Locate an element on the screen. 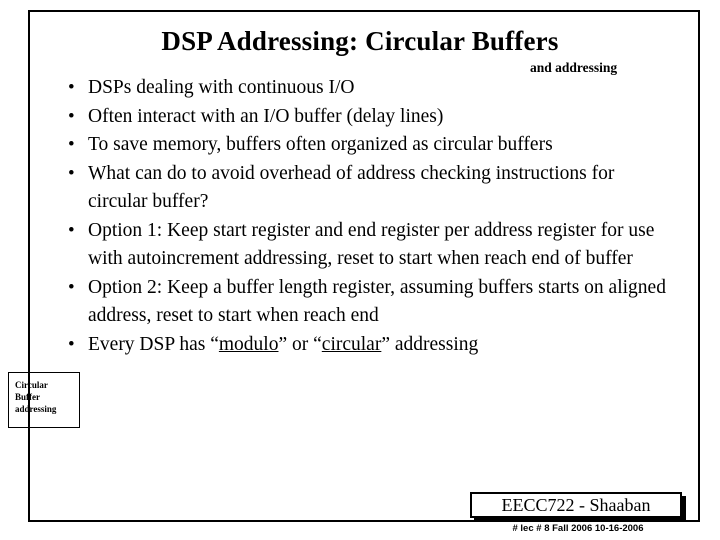  course-footer-text: EECC722 - Shaaban is located at coordinates (576, 505).